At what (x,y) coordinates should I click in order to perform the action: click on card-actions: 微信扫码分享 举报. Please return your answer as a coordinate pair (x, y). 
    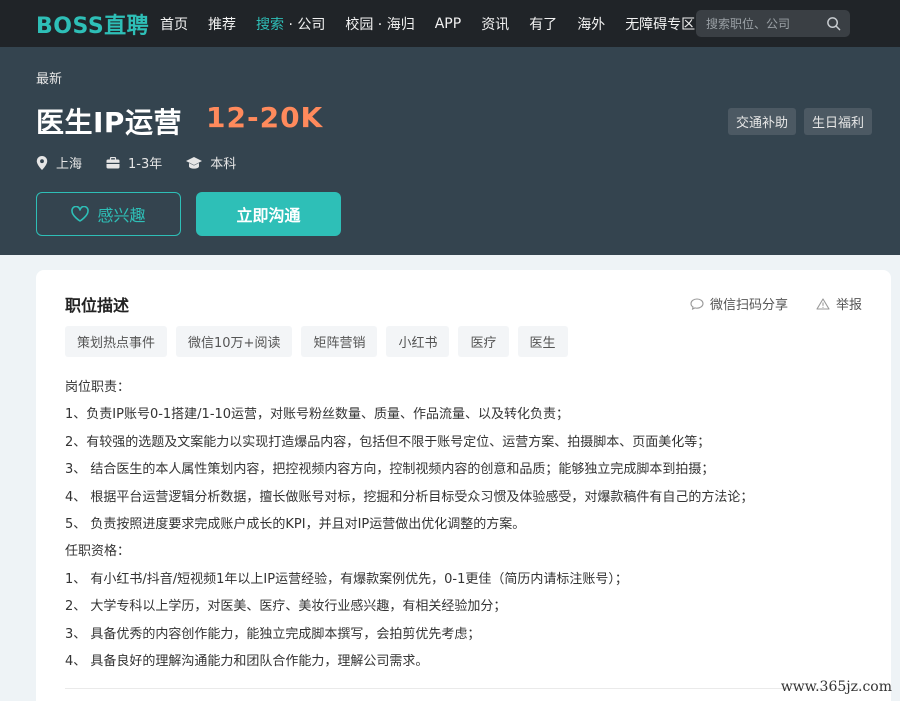
    Looking at the image, I should click on (762, 303).